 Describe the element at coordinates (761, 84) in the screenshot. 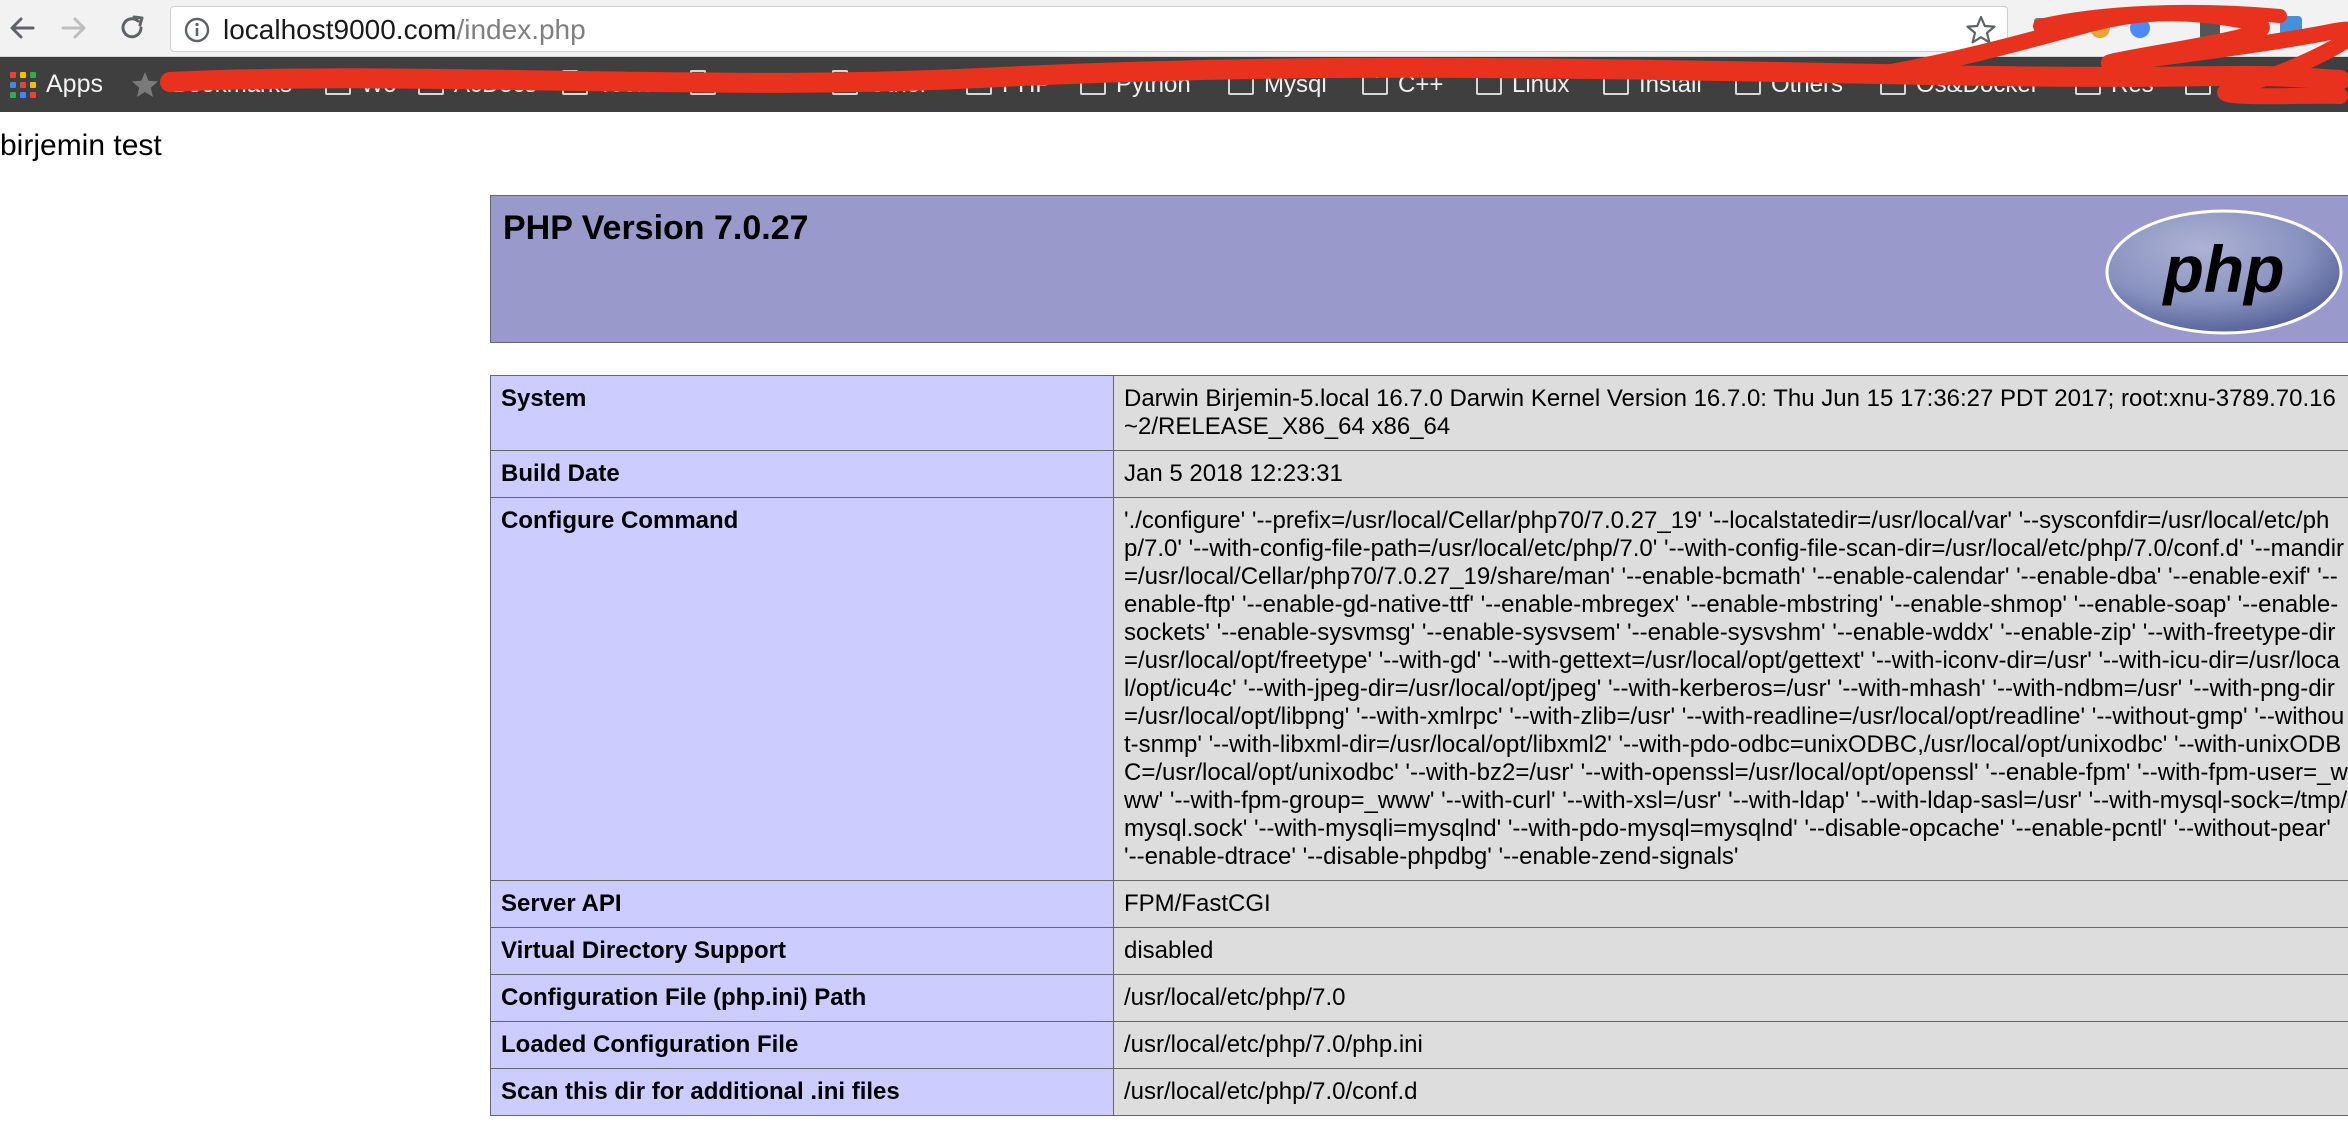

I see `bookmark-label: Github` at that location.